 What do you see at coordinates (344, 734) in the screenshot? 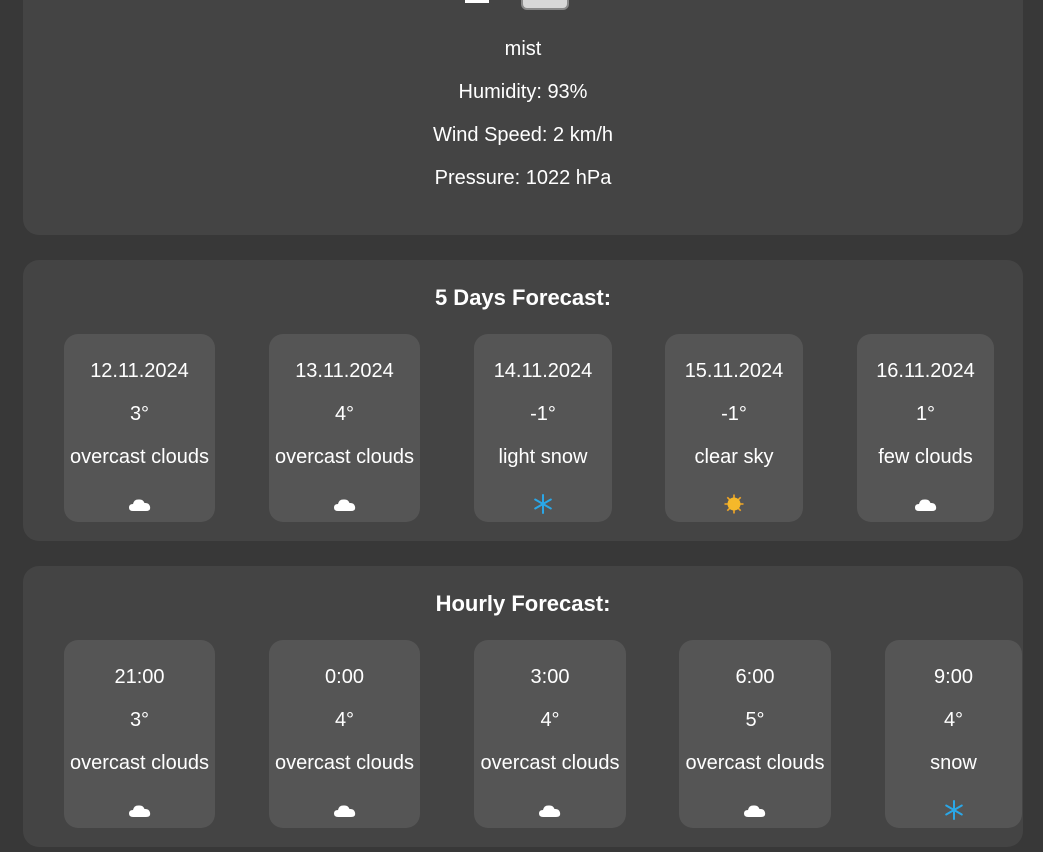
I see `hourly-forecast-card: 0:00 4° overcast clouds` at bounding box center [344, 734].